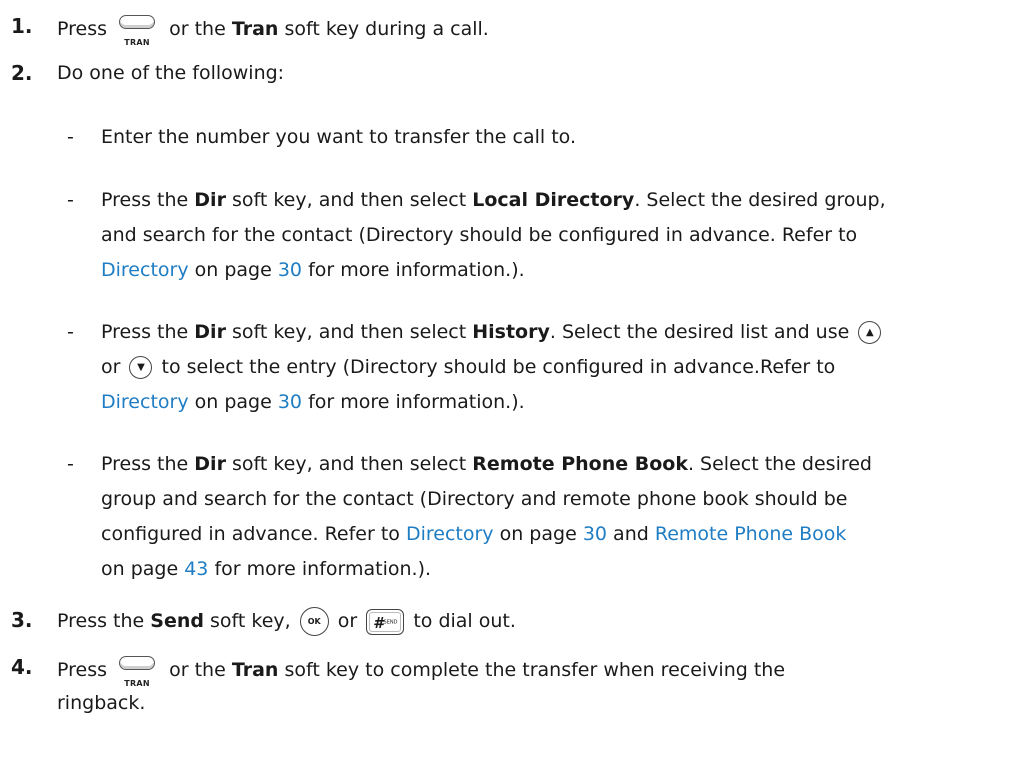  Describe the element at coordinates (314, 621) in the screenshot. I see `ok-key-icon: OK` at that location.